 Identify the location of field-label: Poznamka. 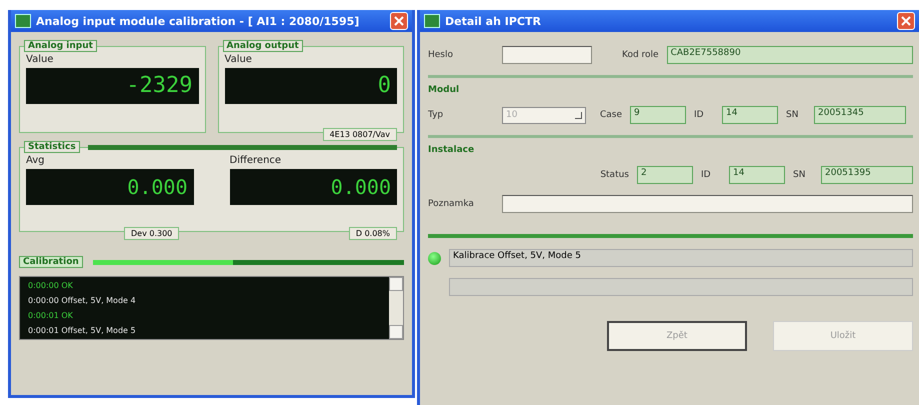
(451, 204).